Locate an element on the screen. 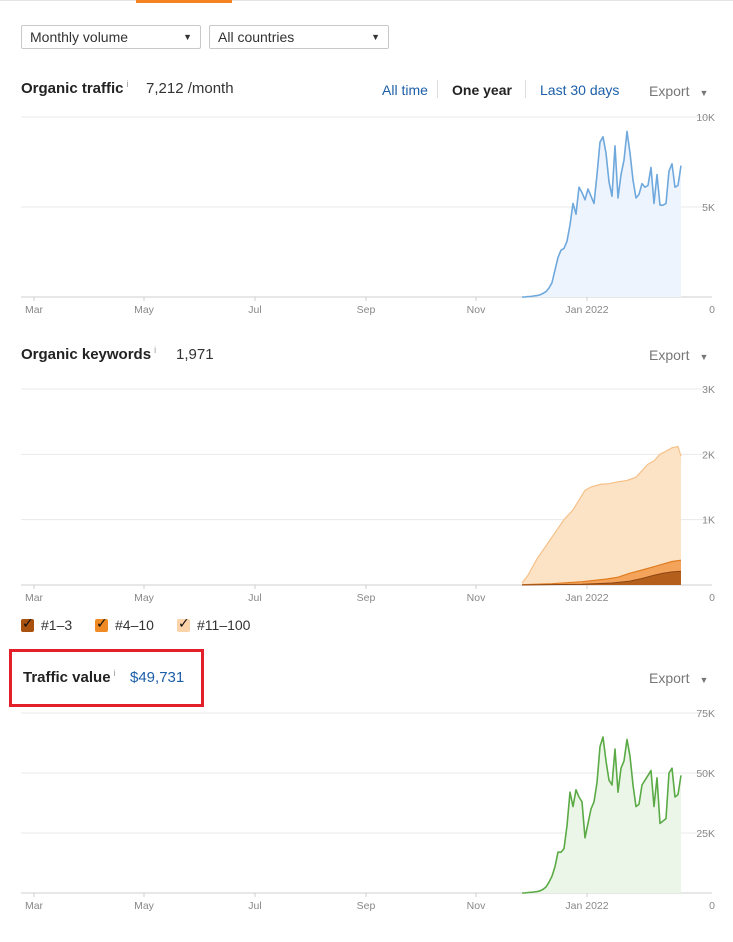 This screenshot has height=942, width=733. y-tick-label: 3K is located at coordinates (708, 390).